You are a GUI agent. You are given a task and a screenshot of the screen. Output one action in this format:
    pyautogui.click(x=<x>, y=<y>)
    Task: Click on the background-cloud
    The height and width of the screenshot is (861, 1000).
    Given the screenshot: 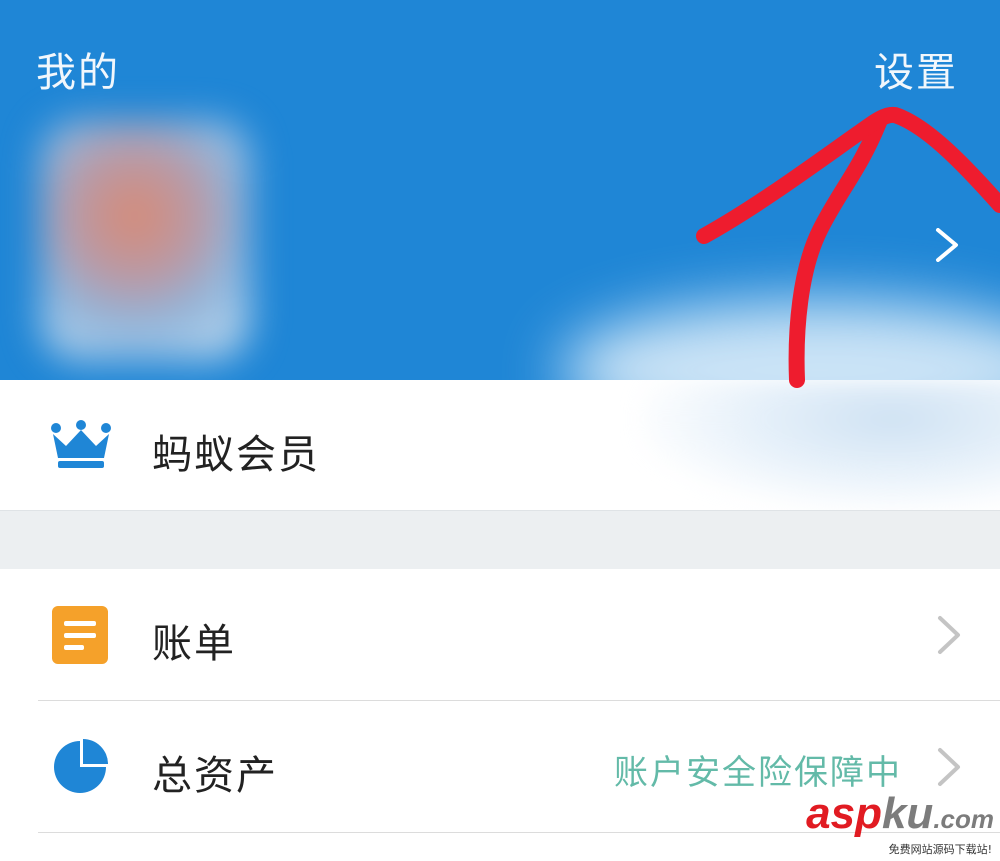 What is the action you would take?
    pyautogui.click(x=780, y=340)
    